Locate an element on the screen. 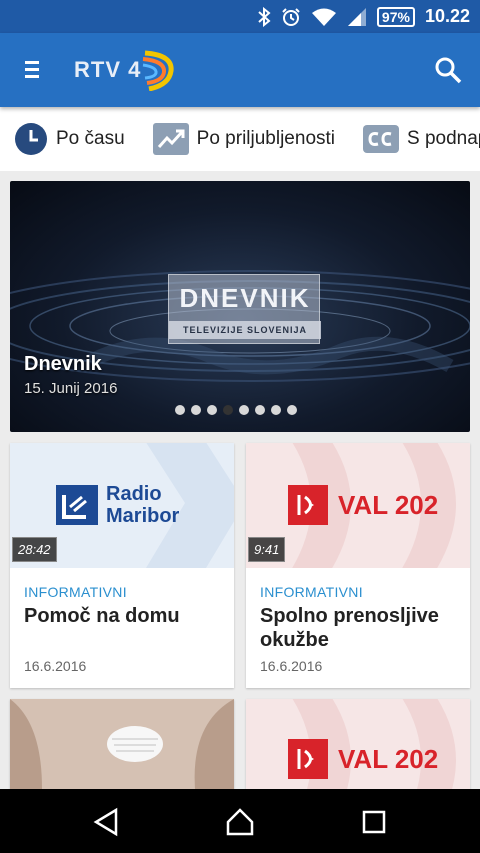 The width and height of the screenshot is (480, 853). logo-swirl-icon is located at coordinates (158, 70).